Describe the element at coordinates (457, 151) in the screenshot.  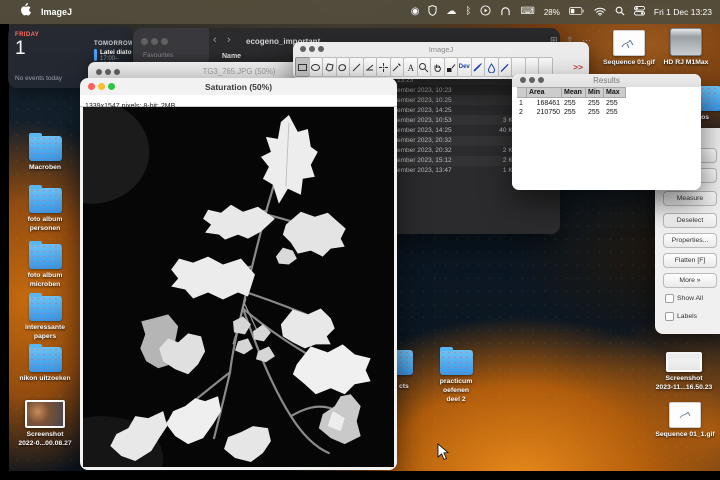
I see `file-row: ember 2023, 20:32 2 KB` at that location.